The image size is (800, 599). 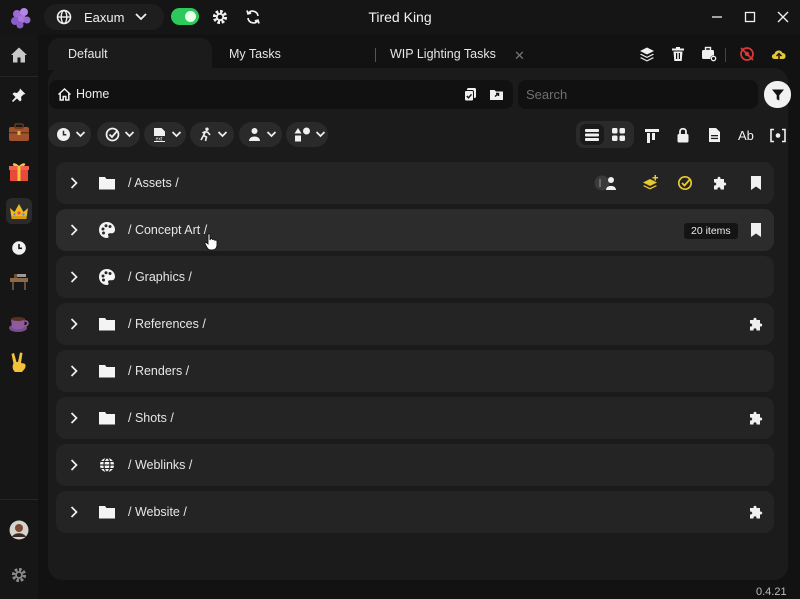 I want to click on refresh-icon, so click(x=253, y=17).